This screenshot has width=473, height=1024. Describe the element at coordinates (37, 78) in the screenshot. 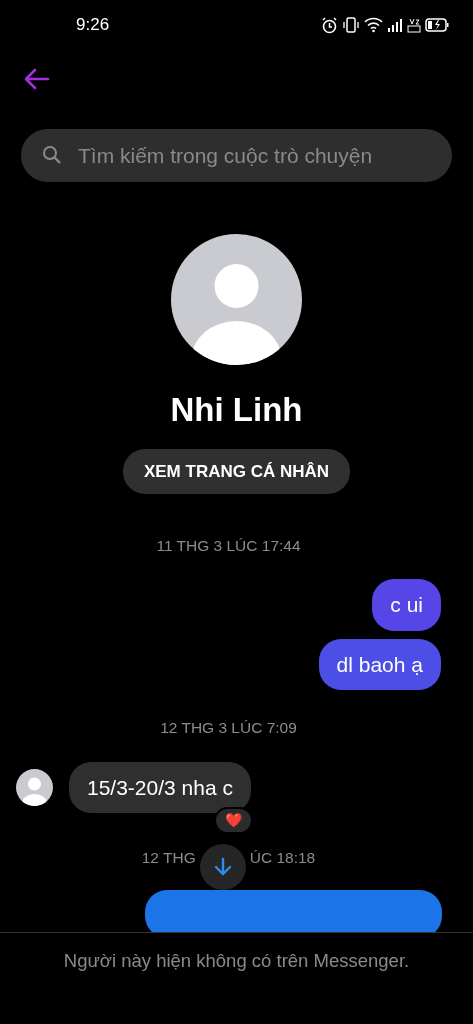

I see `back-arrow-icon` at that location.